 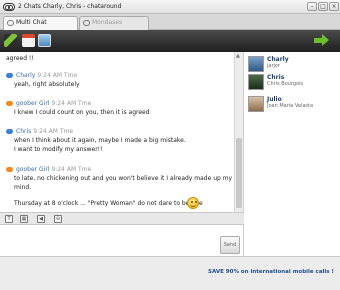 I want to click on message-line: agreed !!, so click(x=20, y=58).